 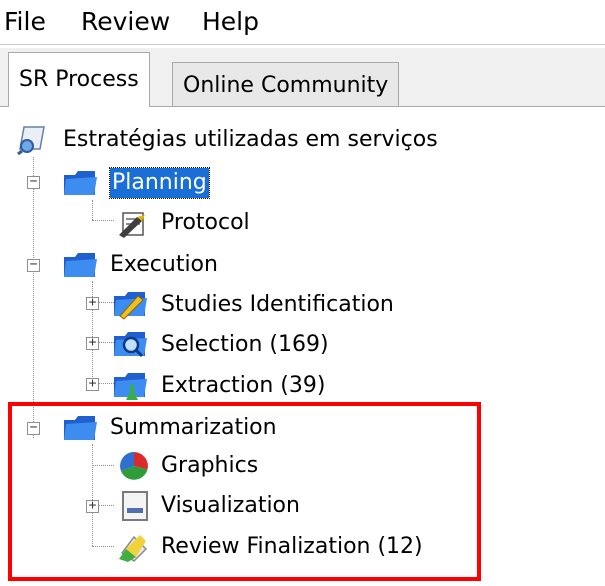 I want to click on menu-file: File, so click(x=25, y=22).